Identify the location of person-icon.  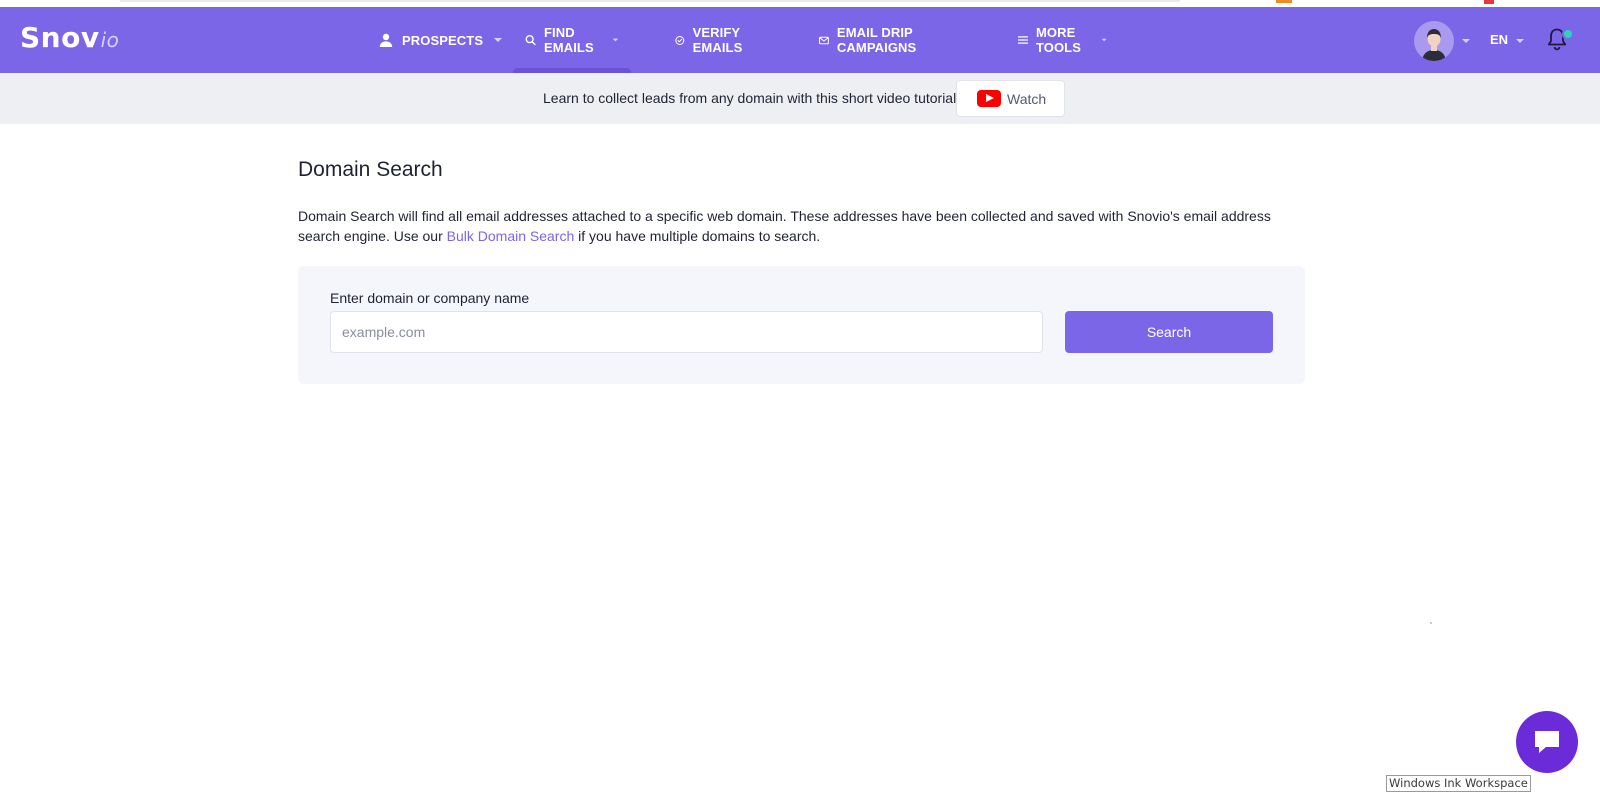
(386, 40).